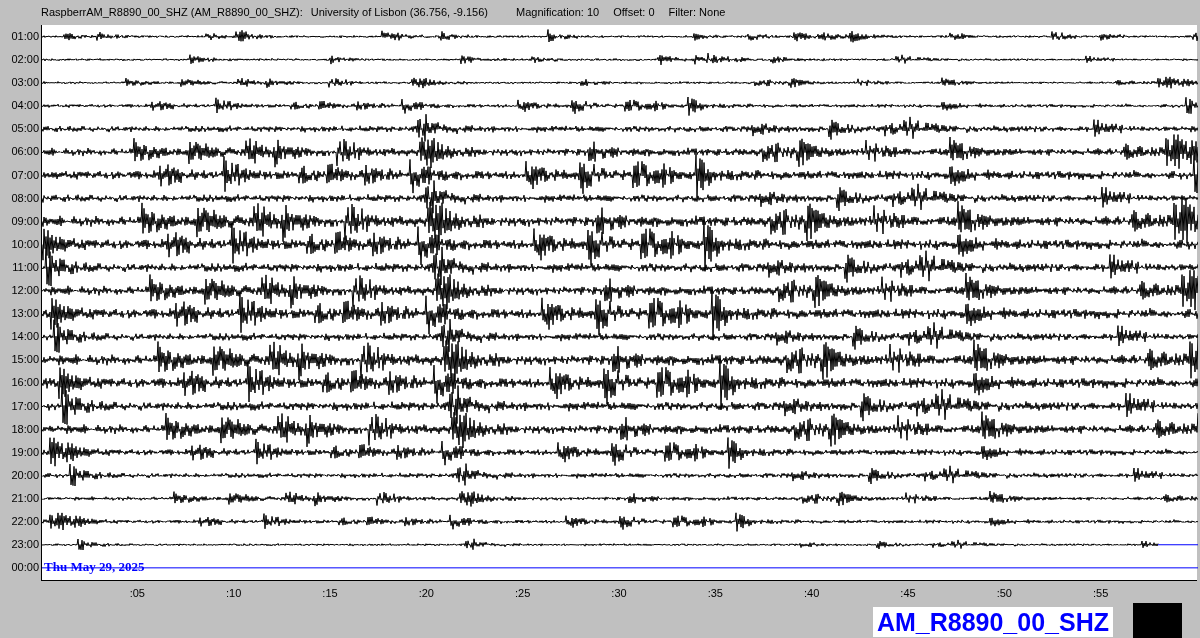 The image size is (1200, 638). I want to click on hour-label: 08:00, so click(25, 198).